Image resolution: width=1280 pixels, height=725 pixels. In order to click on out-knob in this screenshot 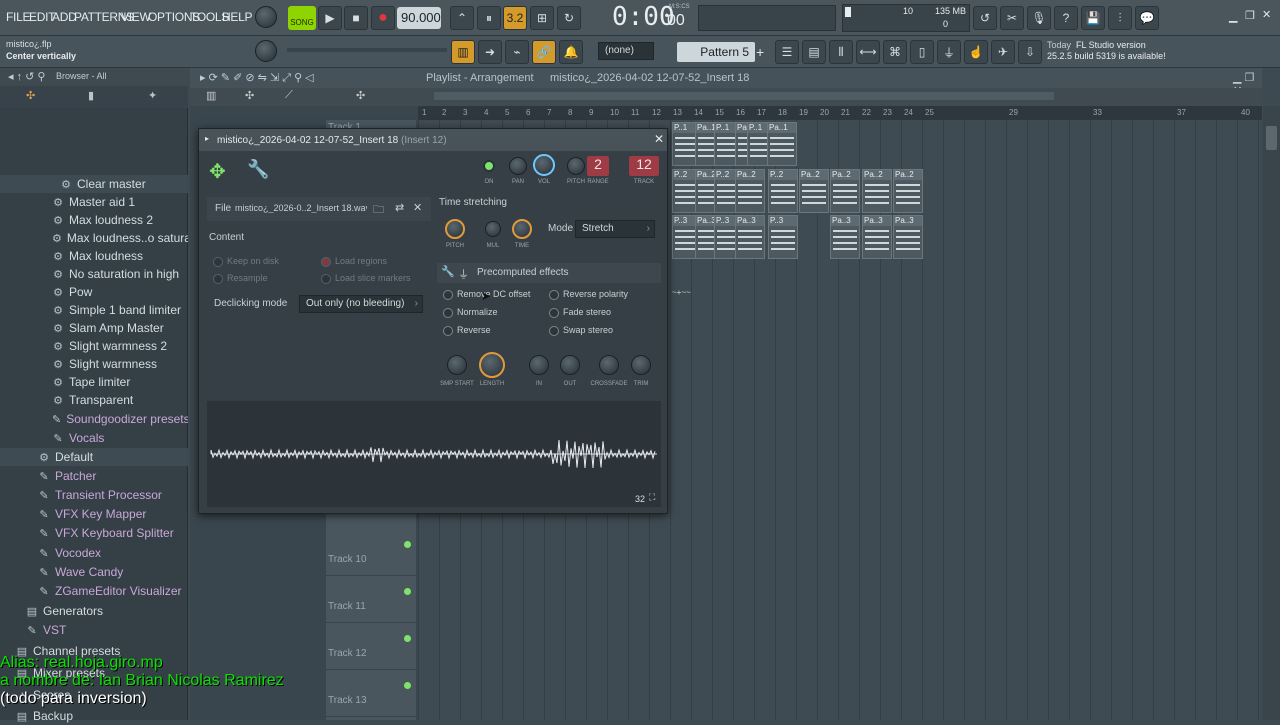, I will do `click(570, 365)`.